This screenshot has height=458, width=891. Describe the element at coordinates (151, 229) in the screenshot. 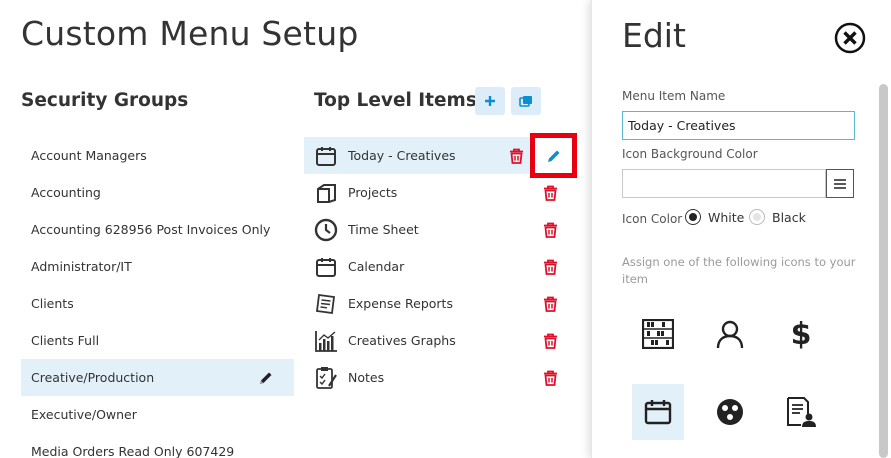

I see `group-label: Accounting 628956 Post Invoices Only` at that location.